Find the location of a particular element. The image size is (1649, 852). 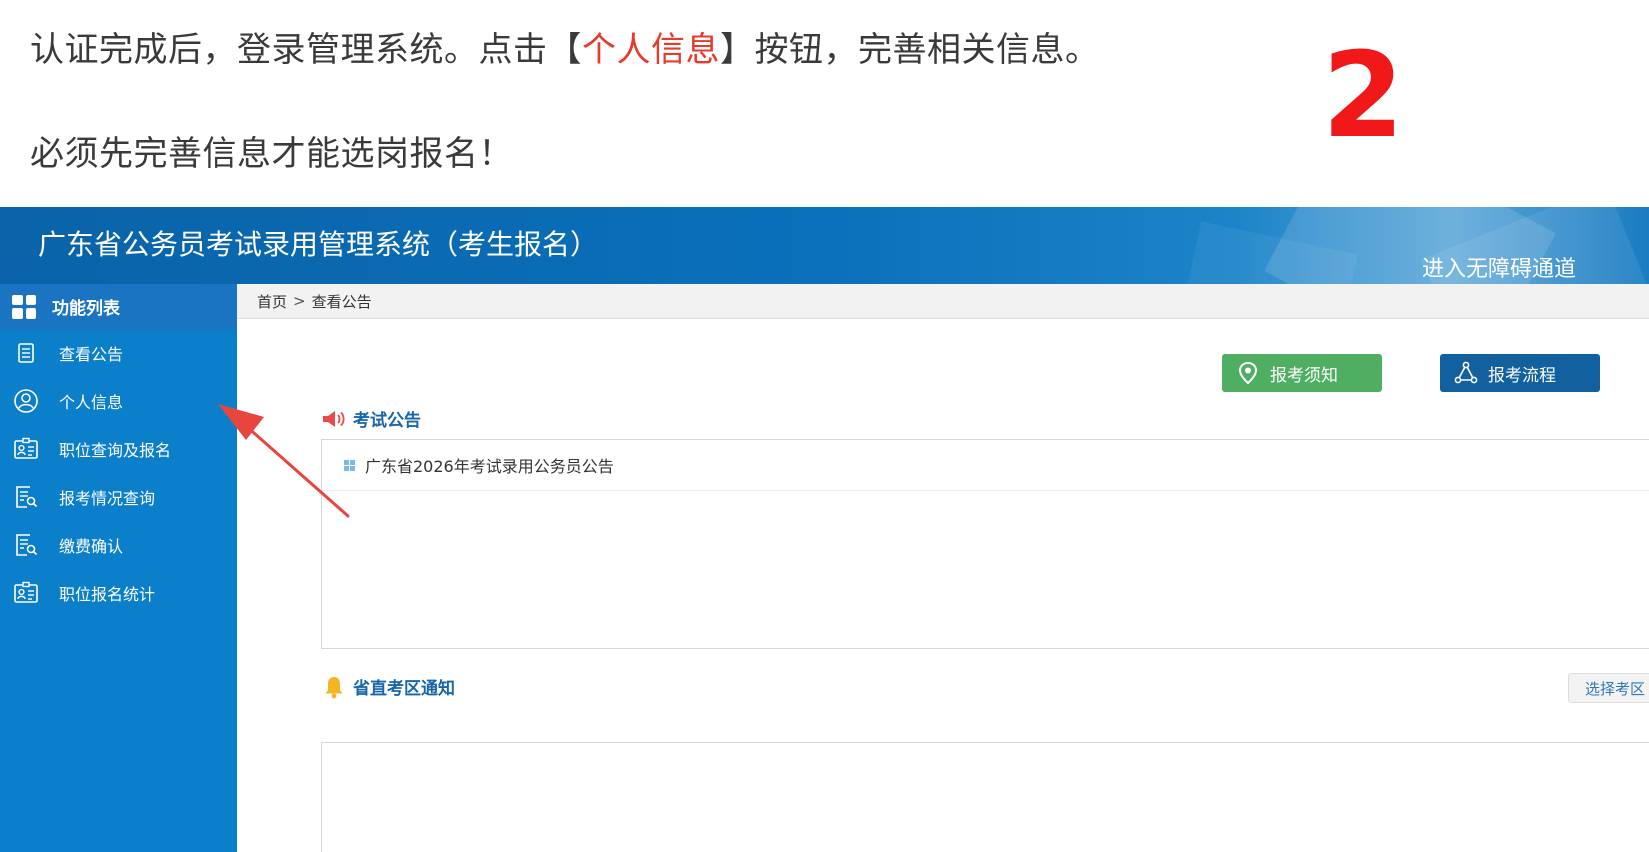

sidebar-item-label: 报考情况查询 is located at coordinates (107, 498).